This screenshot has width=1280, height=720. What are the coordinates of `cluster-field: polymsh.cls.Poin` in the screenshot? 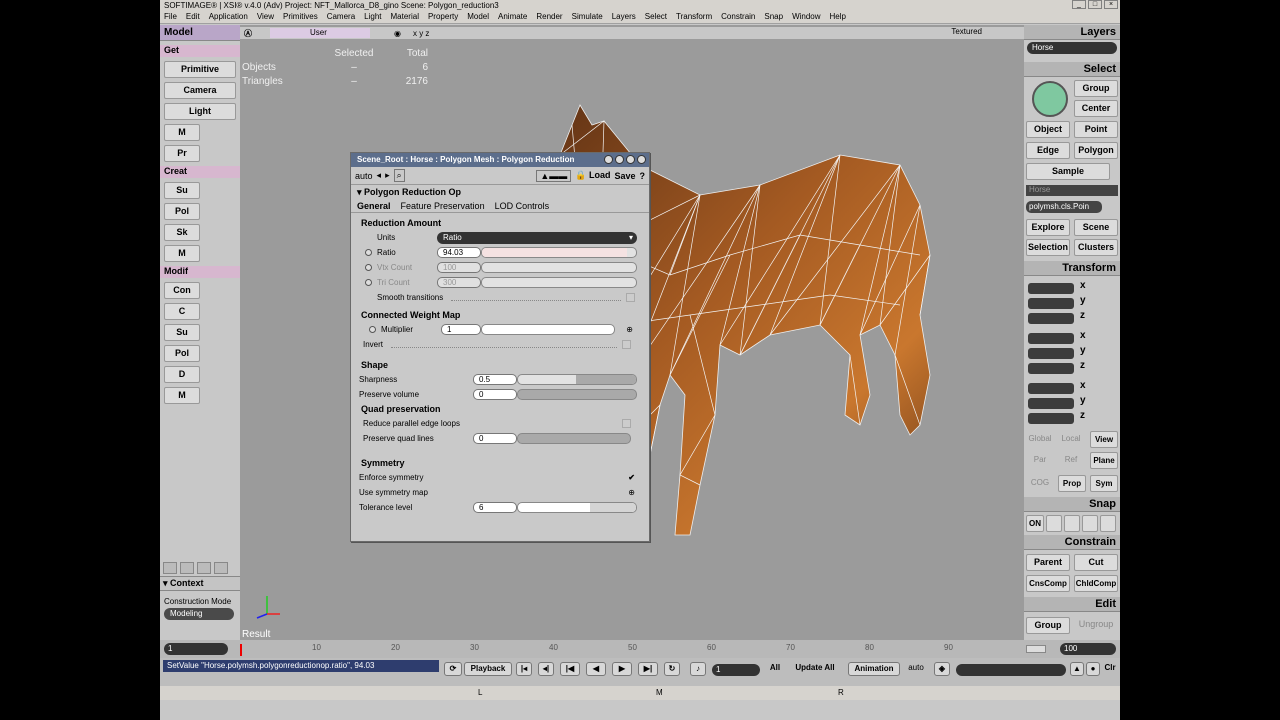 It's located at (1064, 207).